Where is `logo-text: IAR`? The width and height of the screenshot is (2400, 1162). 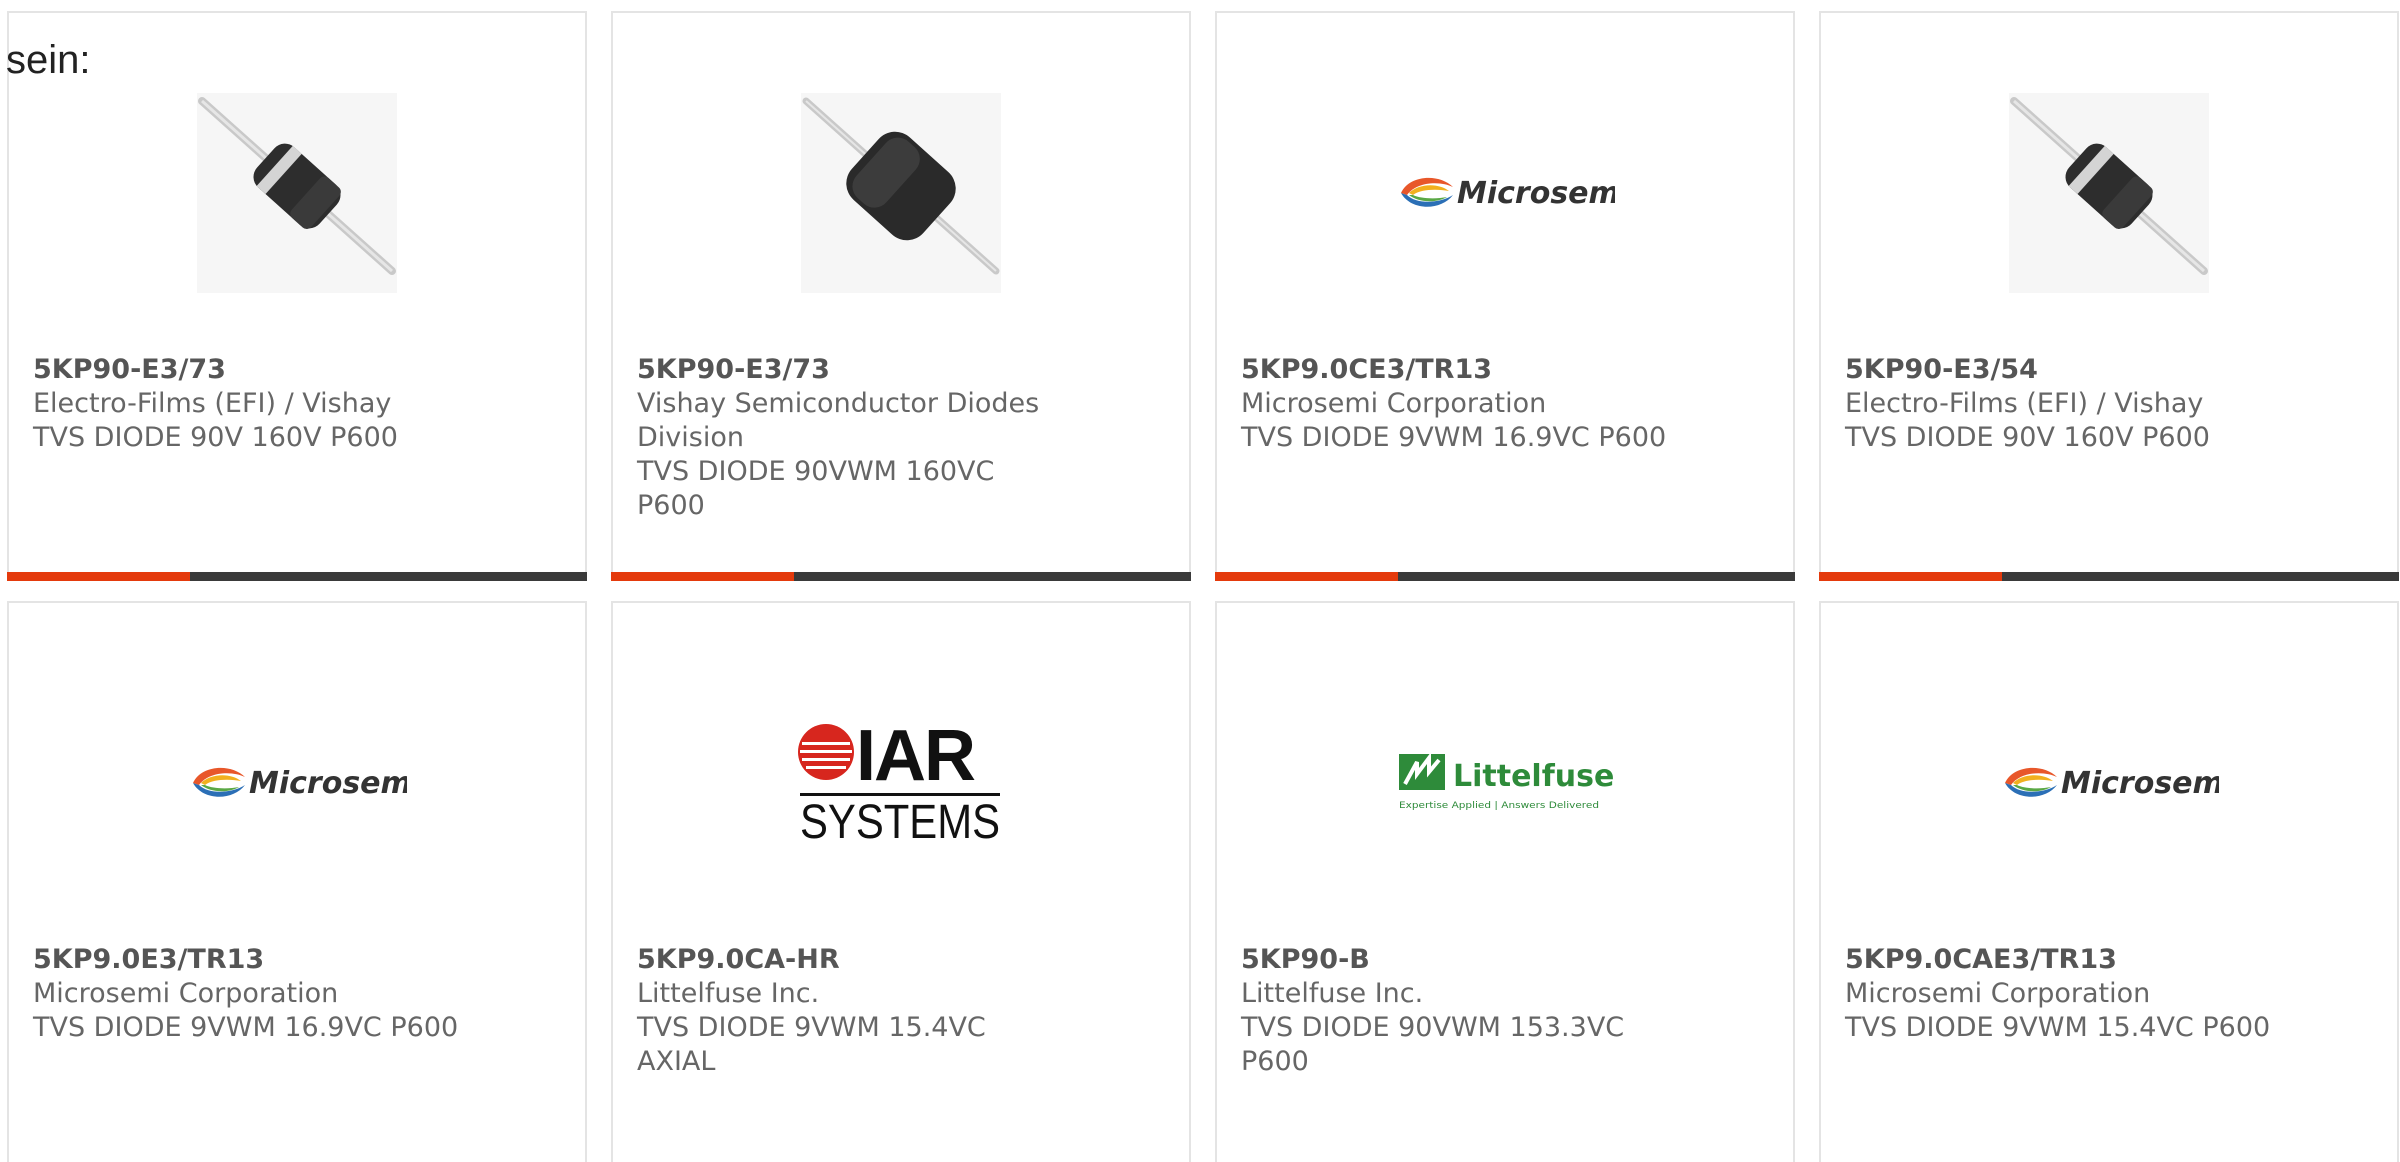
logo-text: IAR is located at coordinates (915, 757).